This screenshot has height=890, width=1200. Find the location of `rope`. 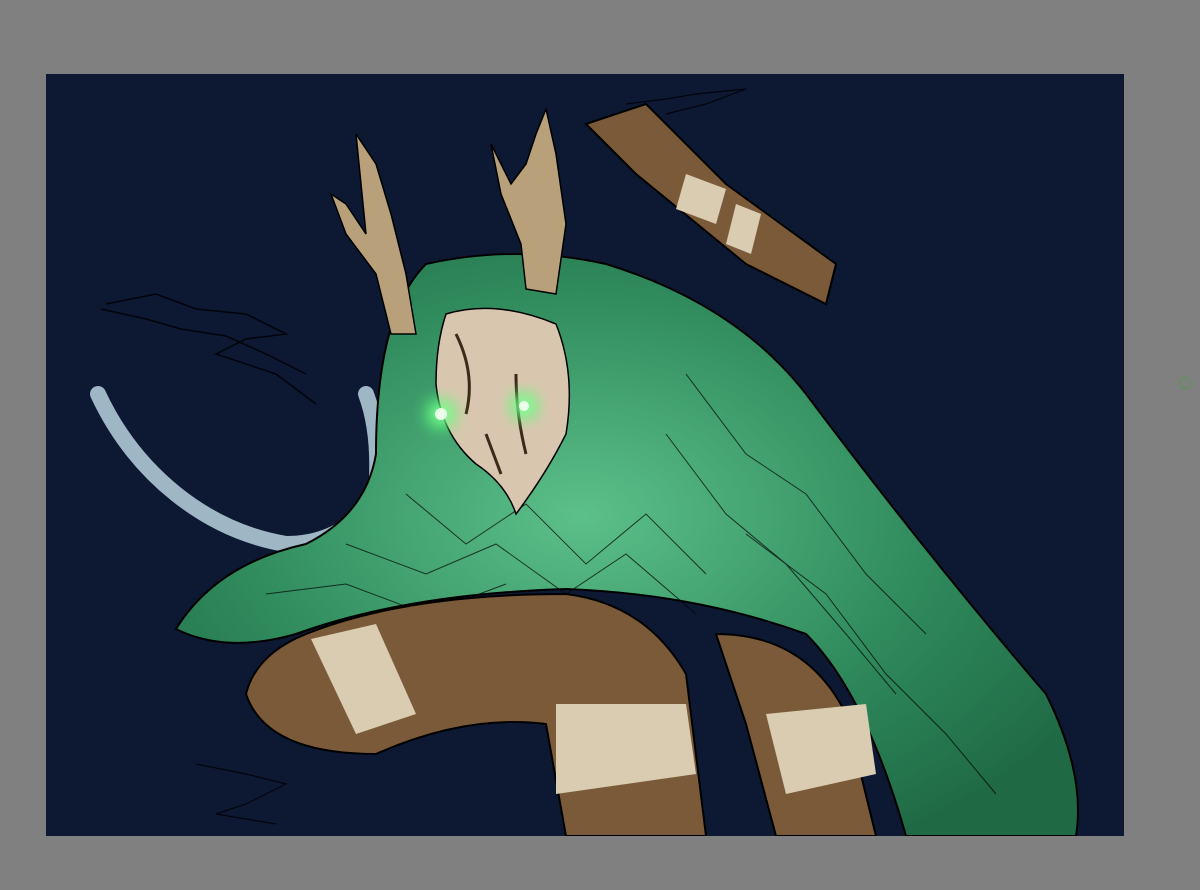

rope is located at coordinates (238, 469).